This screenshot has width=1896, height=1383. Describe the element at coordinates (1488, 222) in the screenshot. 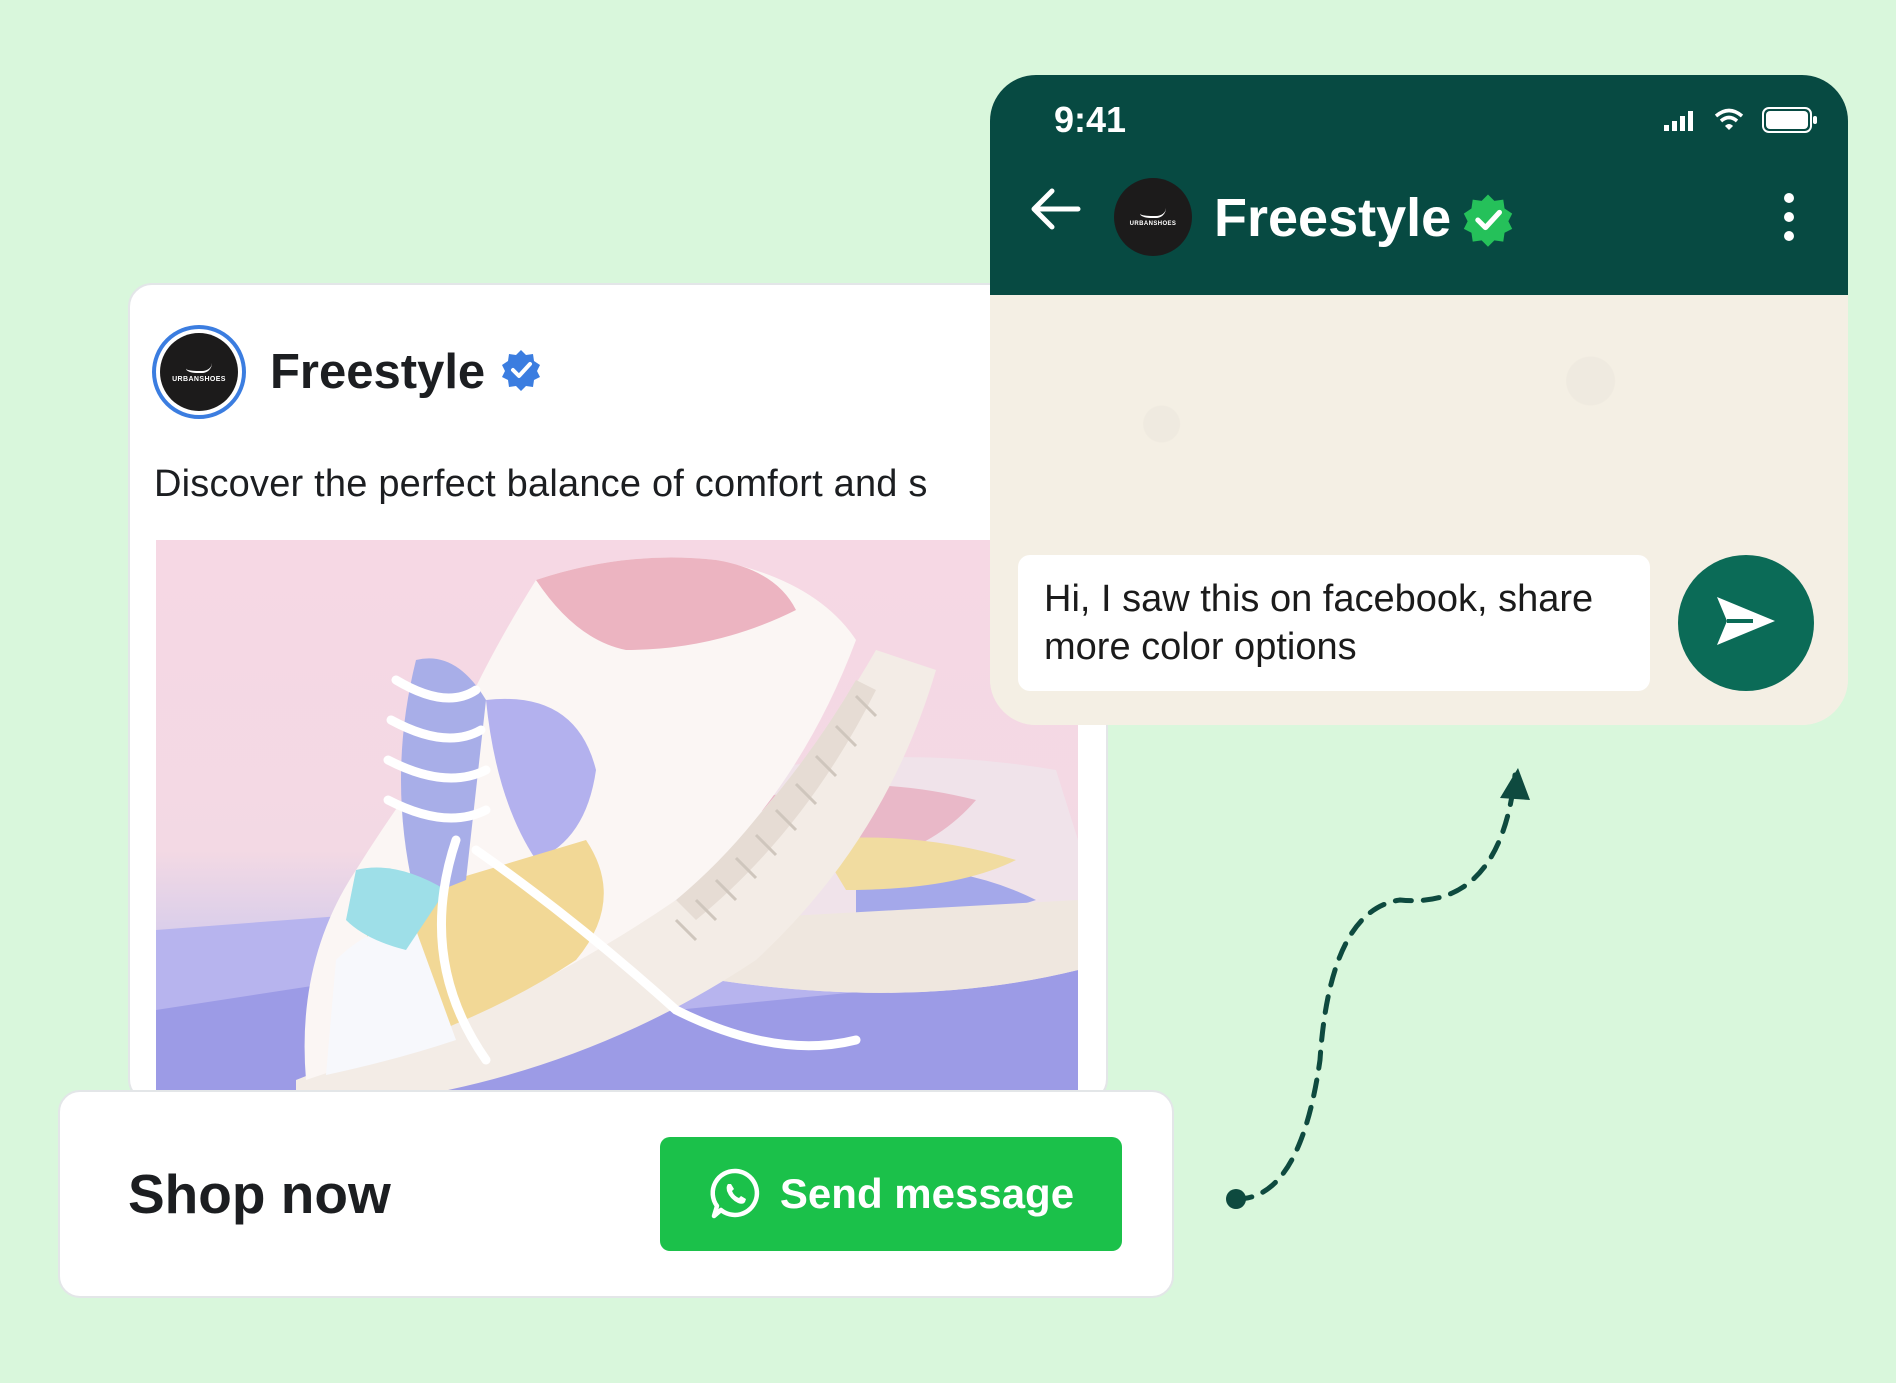

I see `green-verified-badge-icon` at that location.